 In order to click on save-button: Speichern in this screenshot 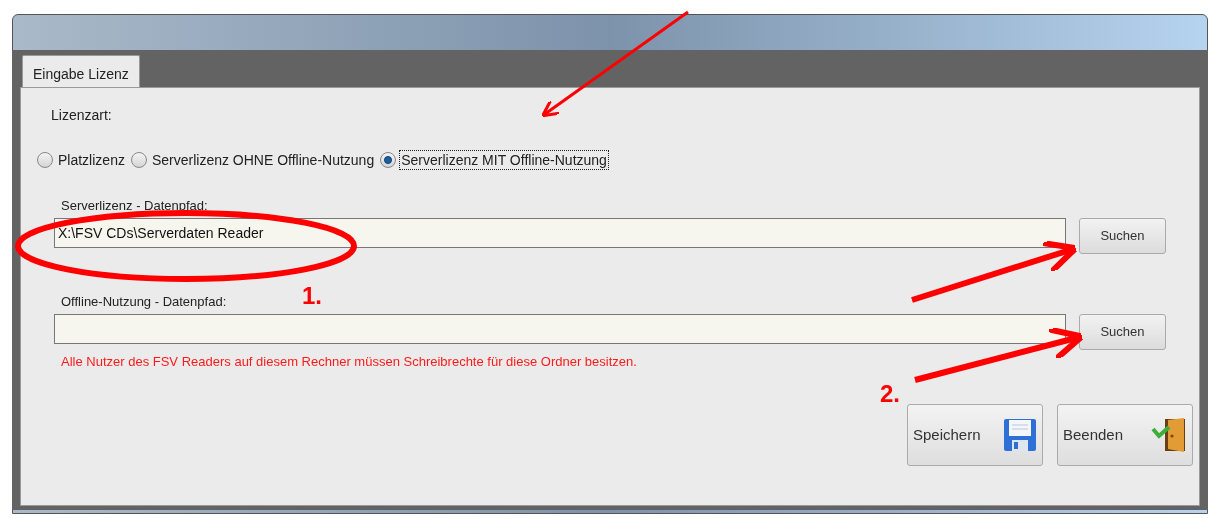, I will do `click(975, 435)`.